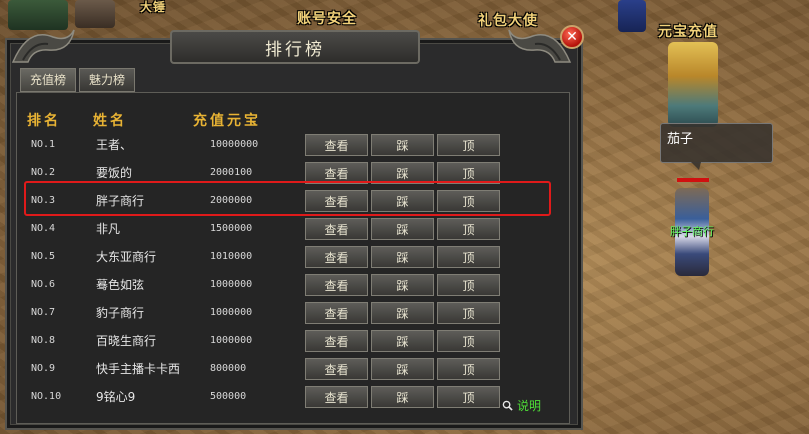 The image size is (809, 434). I want to click on row-player-name: 大东亚商行, so click(126, 257).